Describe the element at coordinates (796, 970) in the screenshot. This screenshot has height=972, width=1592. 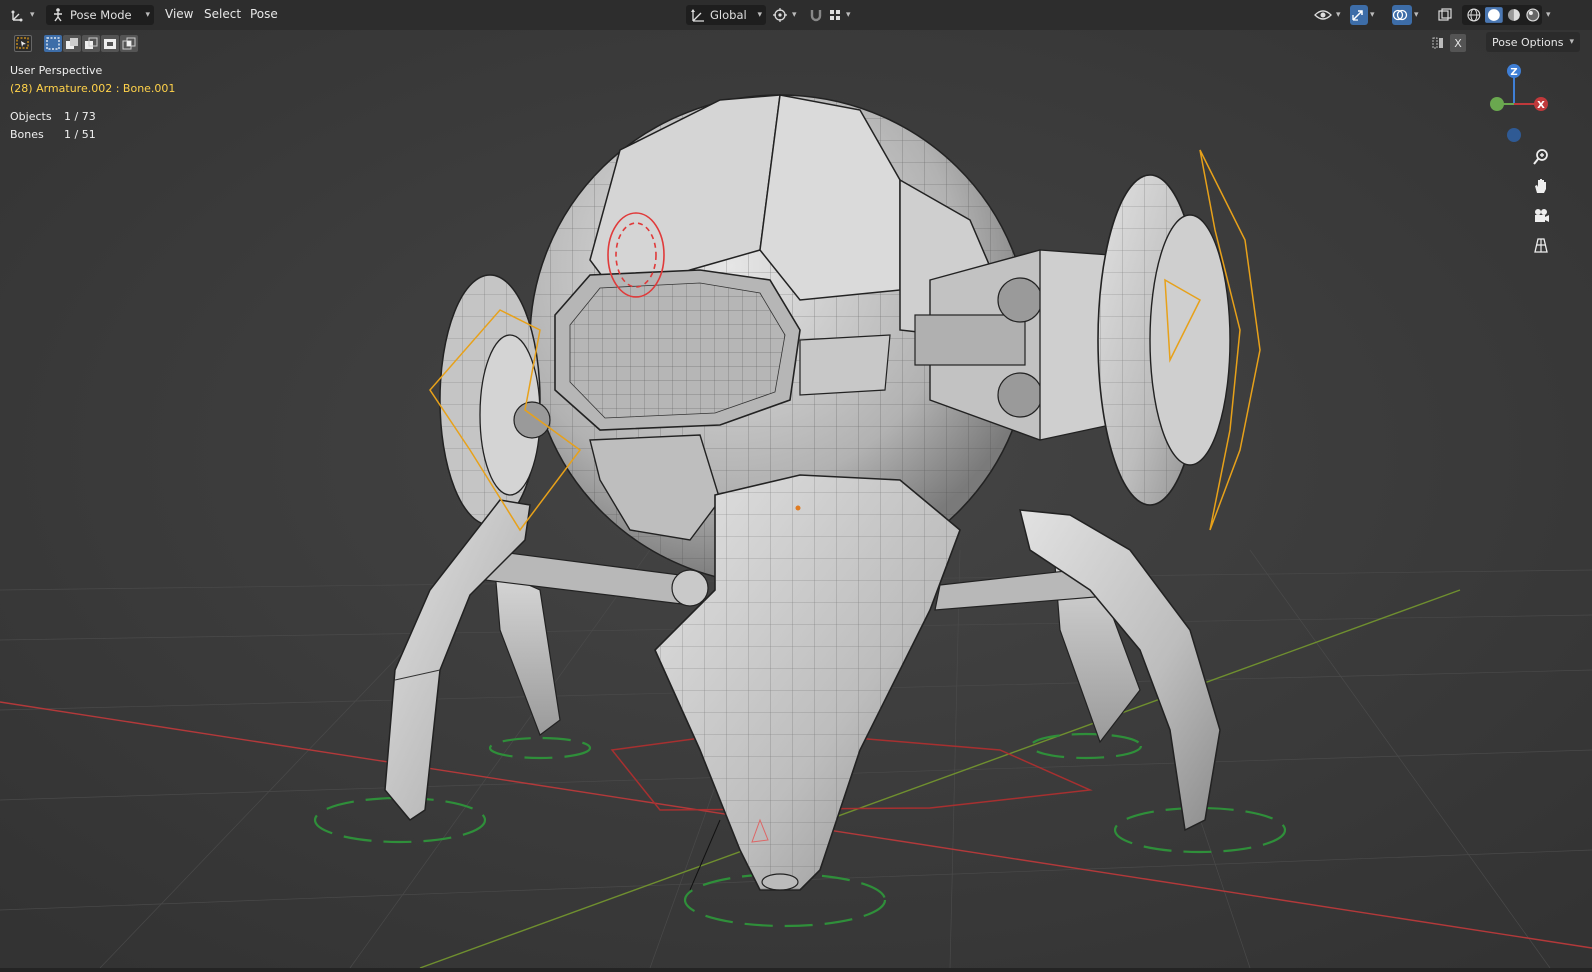
I see `status-bar` at that location.